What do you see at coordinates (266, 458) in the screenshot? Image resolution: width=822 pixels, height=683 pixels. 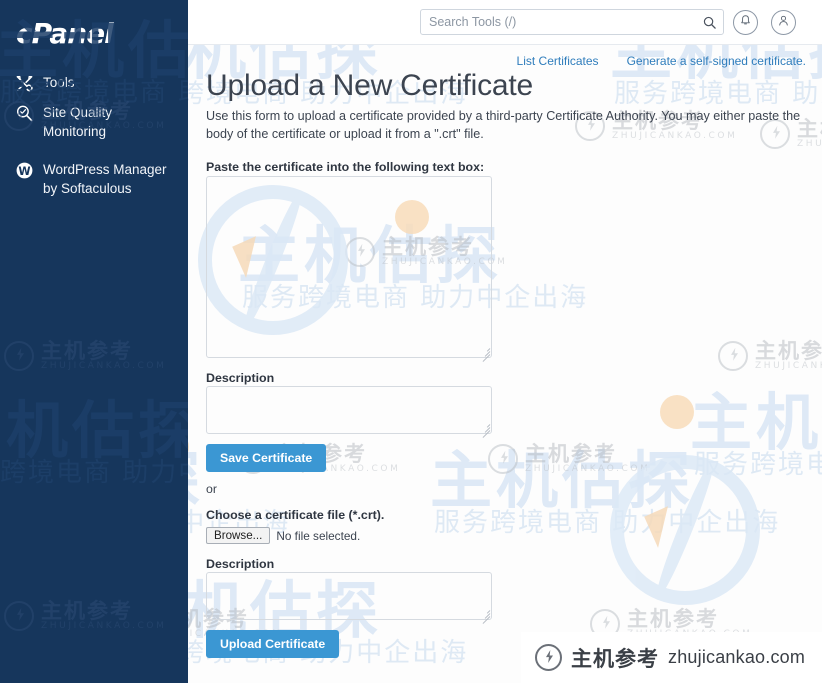 I see `save-certificate-button: Save Certificate` at bounding box center [266, 458].